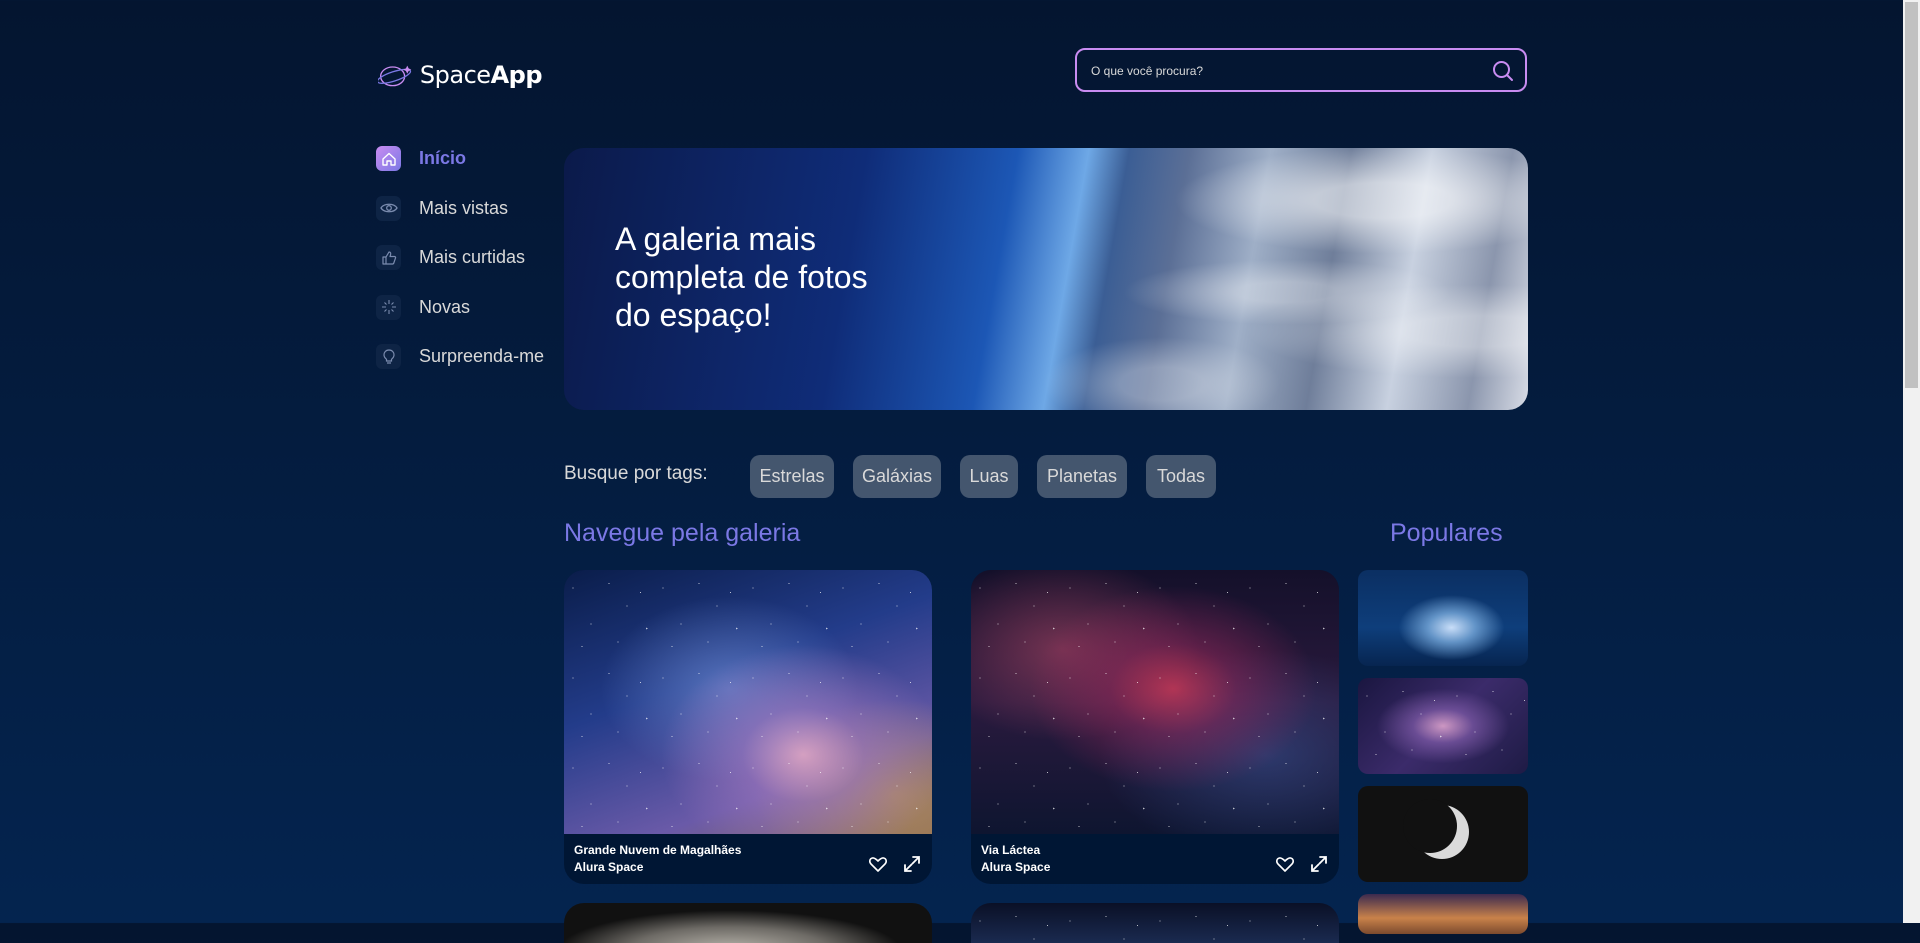  I want to click on gallery-card: Via Láctea Alura Space, so click(1155, 727).